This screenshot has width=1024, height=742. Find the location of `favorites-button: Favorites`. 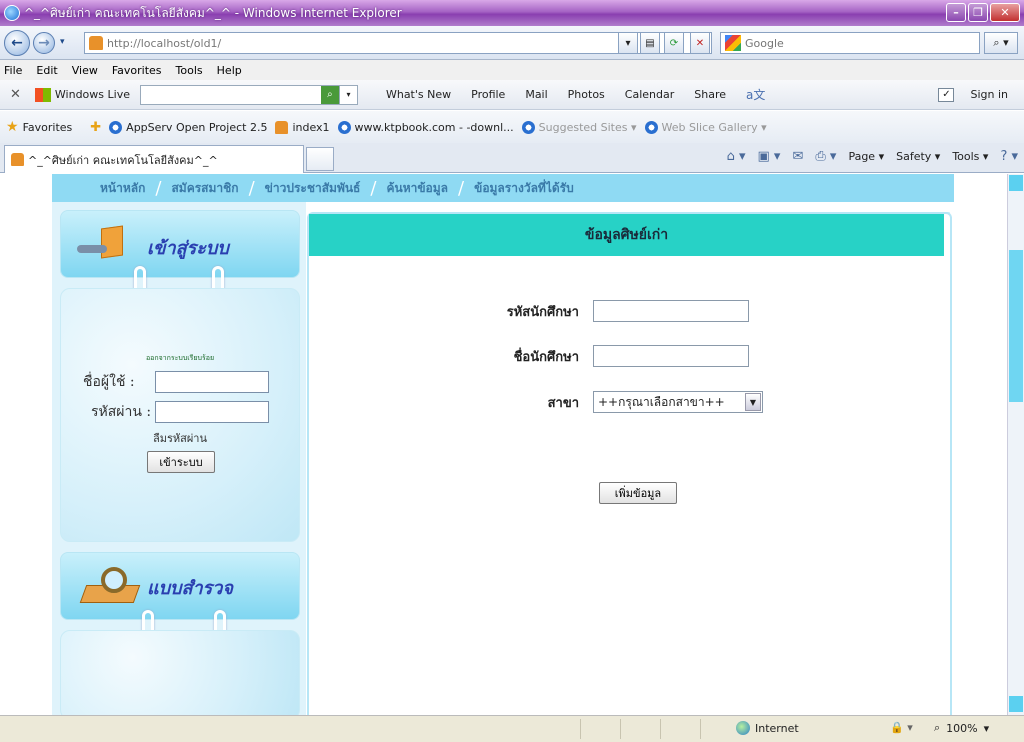

favorites-button: Favorites is located at coordinates (48, 127).